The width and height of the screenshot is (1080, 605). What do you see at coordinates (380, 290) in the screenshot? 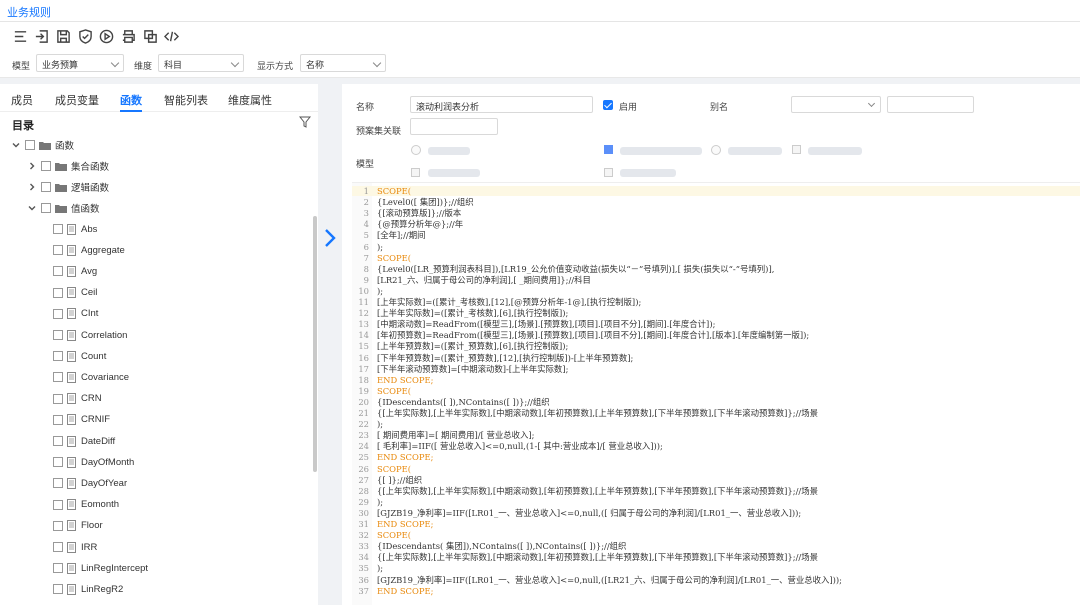
I see `code-text: );` at bounding box center [380, 290].